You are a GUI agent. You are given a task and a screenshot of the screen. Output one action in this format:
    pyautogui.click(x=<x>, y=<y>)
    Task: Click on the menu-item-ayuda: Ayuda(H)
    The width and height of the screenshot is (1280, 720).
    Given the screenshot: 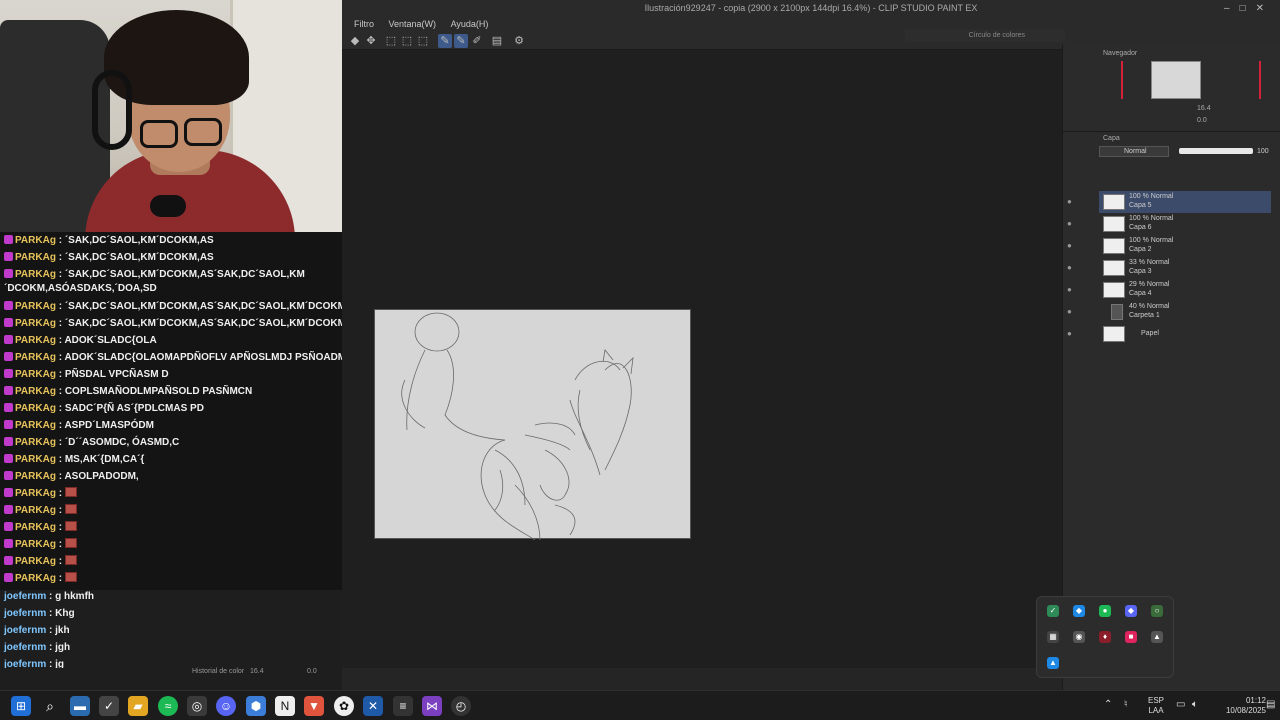 What is the action you would take?
    pyautogui.click(x=470, y=24)
    